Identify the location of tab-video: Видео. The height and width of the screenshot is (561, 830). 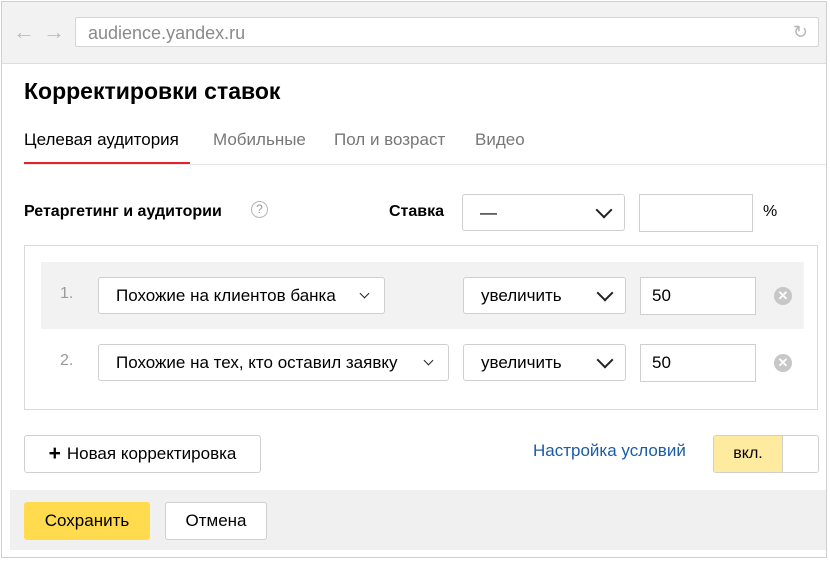
(500, 140).